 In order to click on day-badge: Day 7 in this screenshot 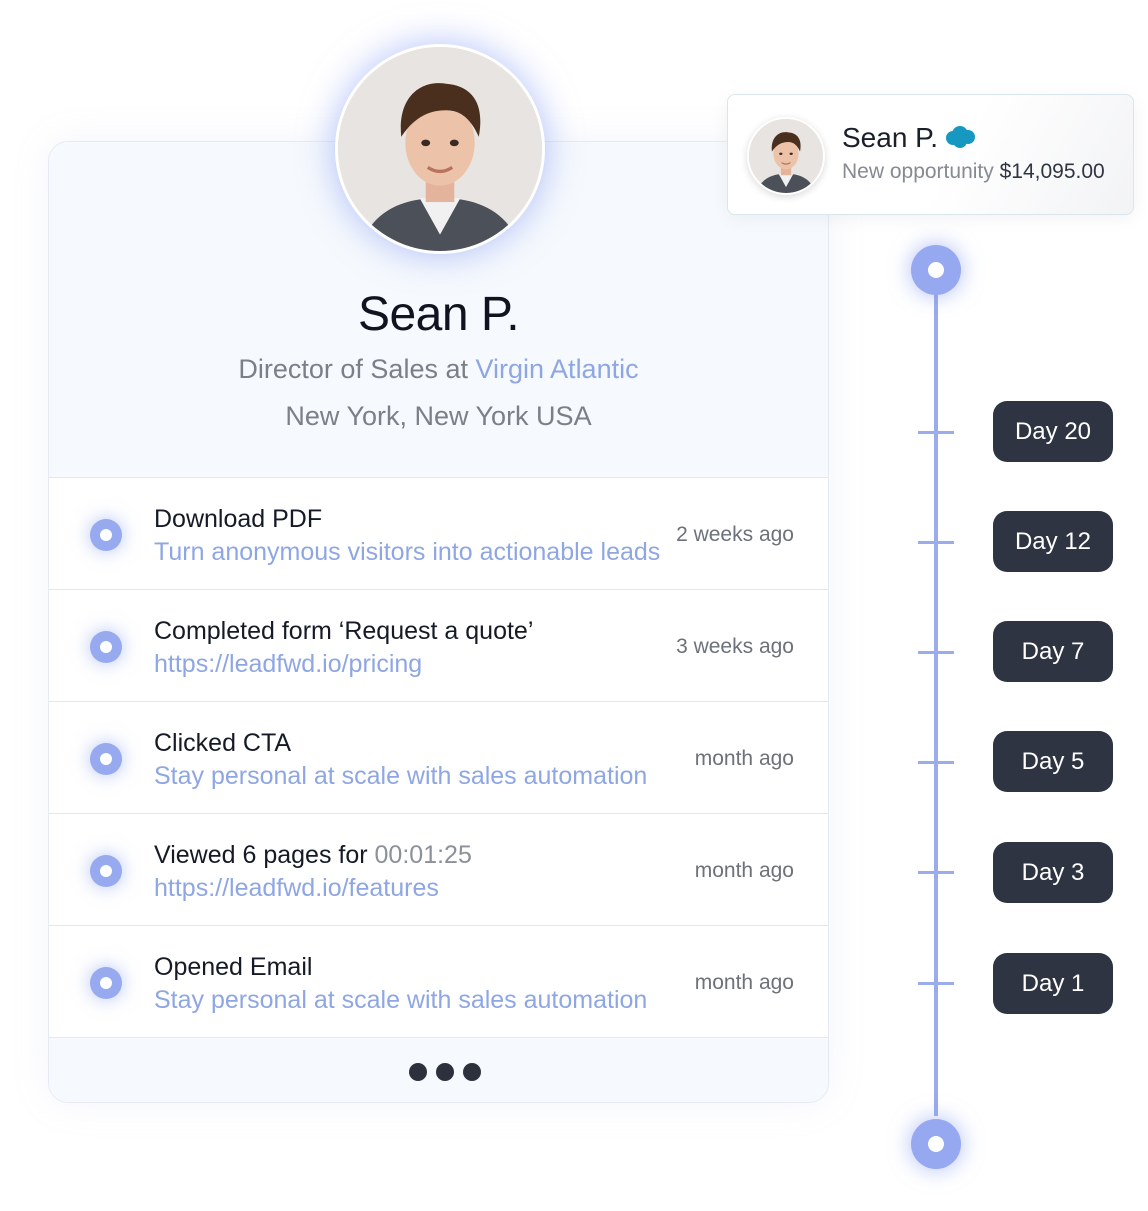, I will do `click(1053, 651)`.